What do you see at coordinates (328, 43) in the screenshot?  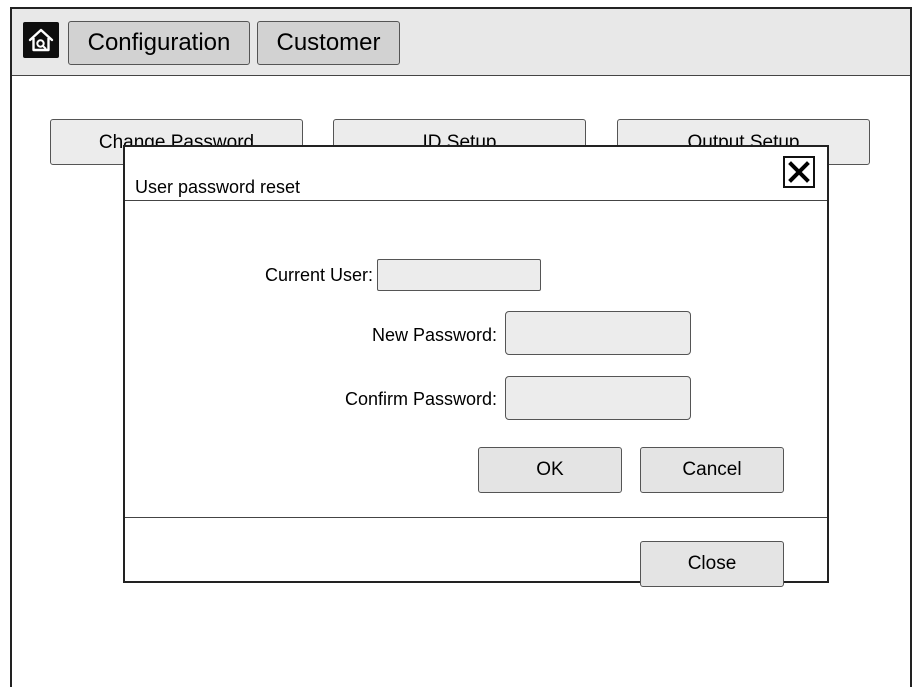 I see `tab-customer: Customer` at bounding box center [328, 43].